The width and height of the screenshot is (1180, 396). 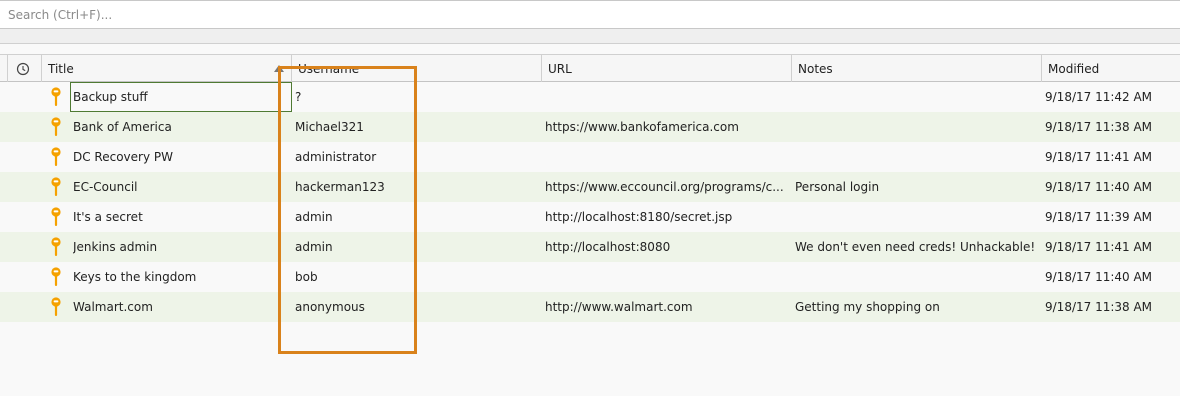 What do you see at coordinates (181, 97) in the screenshot?
I see `cell-edit-focus` at bounding box center [181, 97].